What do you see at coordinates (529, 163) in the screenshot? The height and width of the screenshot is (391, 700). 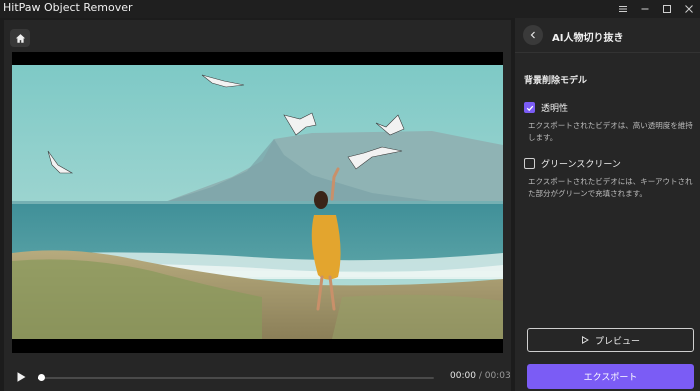 I see `green-screen-checkbox` at bounding box center [529, 163].